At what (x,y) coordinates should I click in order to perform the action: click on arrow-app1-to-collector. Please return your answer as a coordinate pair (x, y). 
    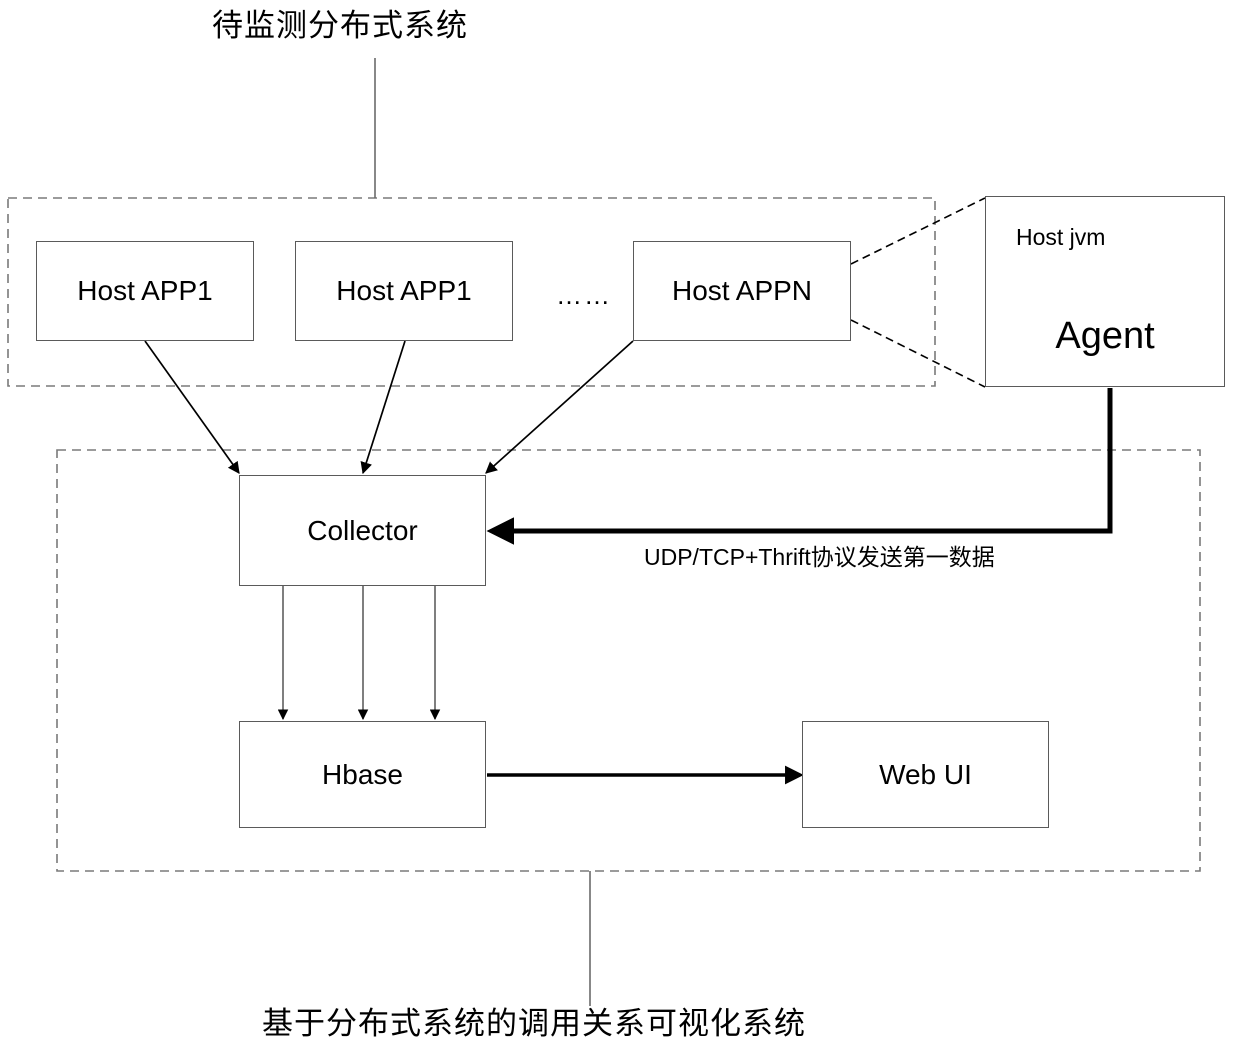
    Looking at the image, I should click on (192, 407).